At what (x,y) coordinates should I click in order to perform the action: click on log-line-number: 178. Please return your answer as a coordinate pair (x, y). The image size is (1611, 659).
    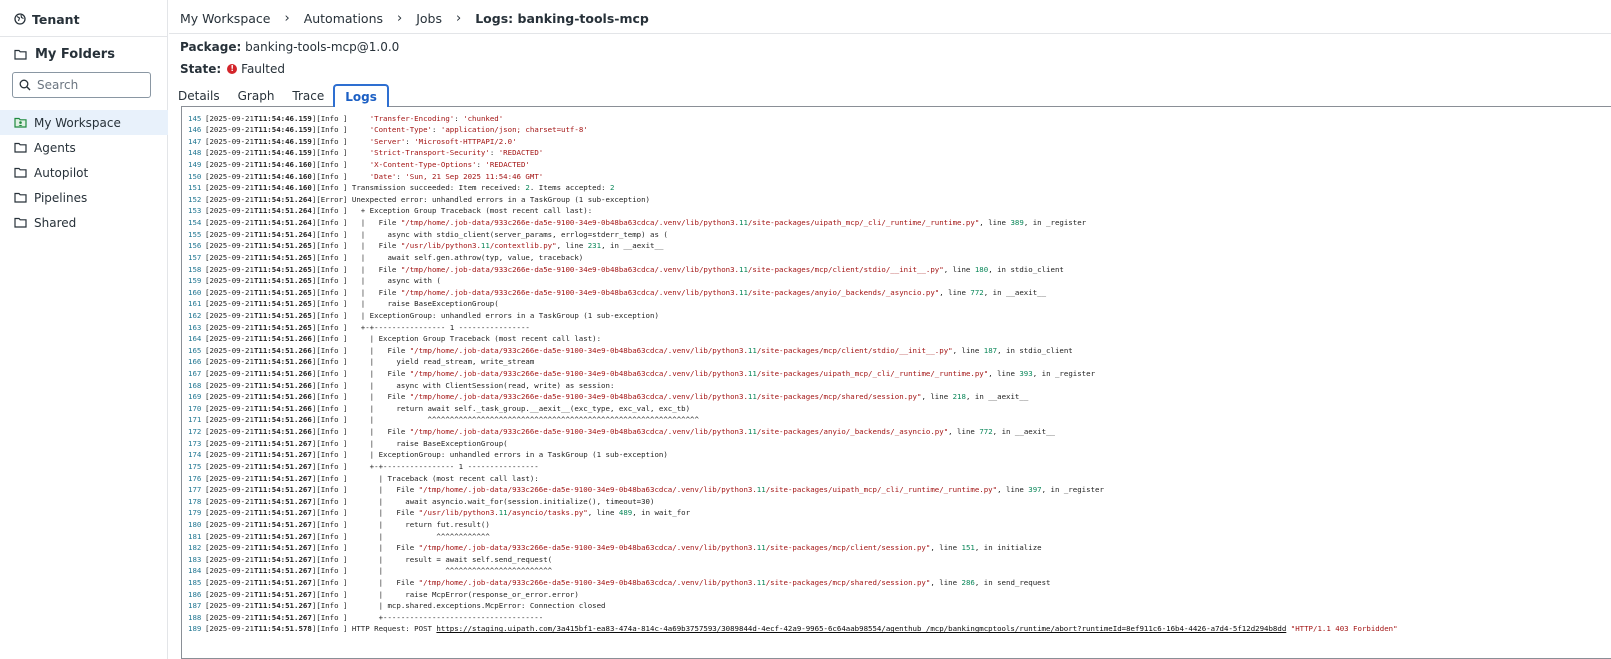
    Looking at the image, I should click on (195, 501).